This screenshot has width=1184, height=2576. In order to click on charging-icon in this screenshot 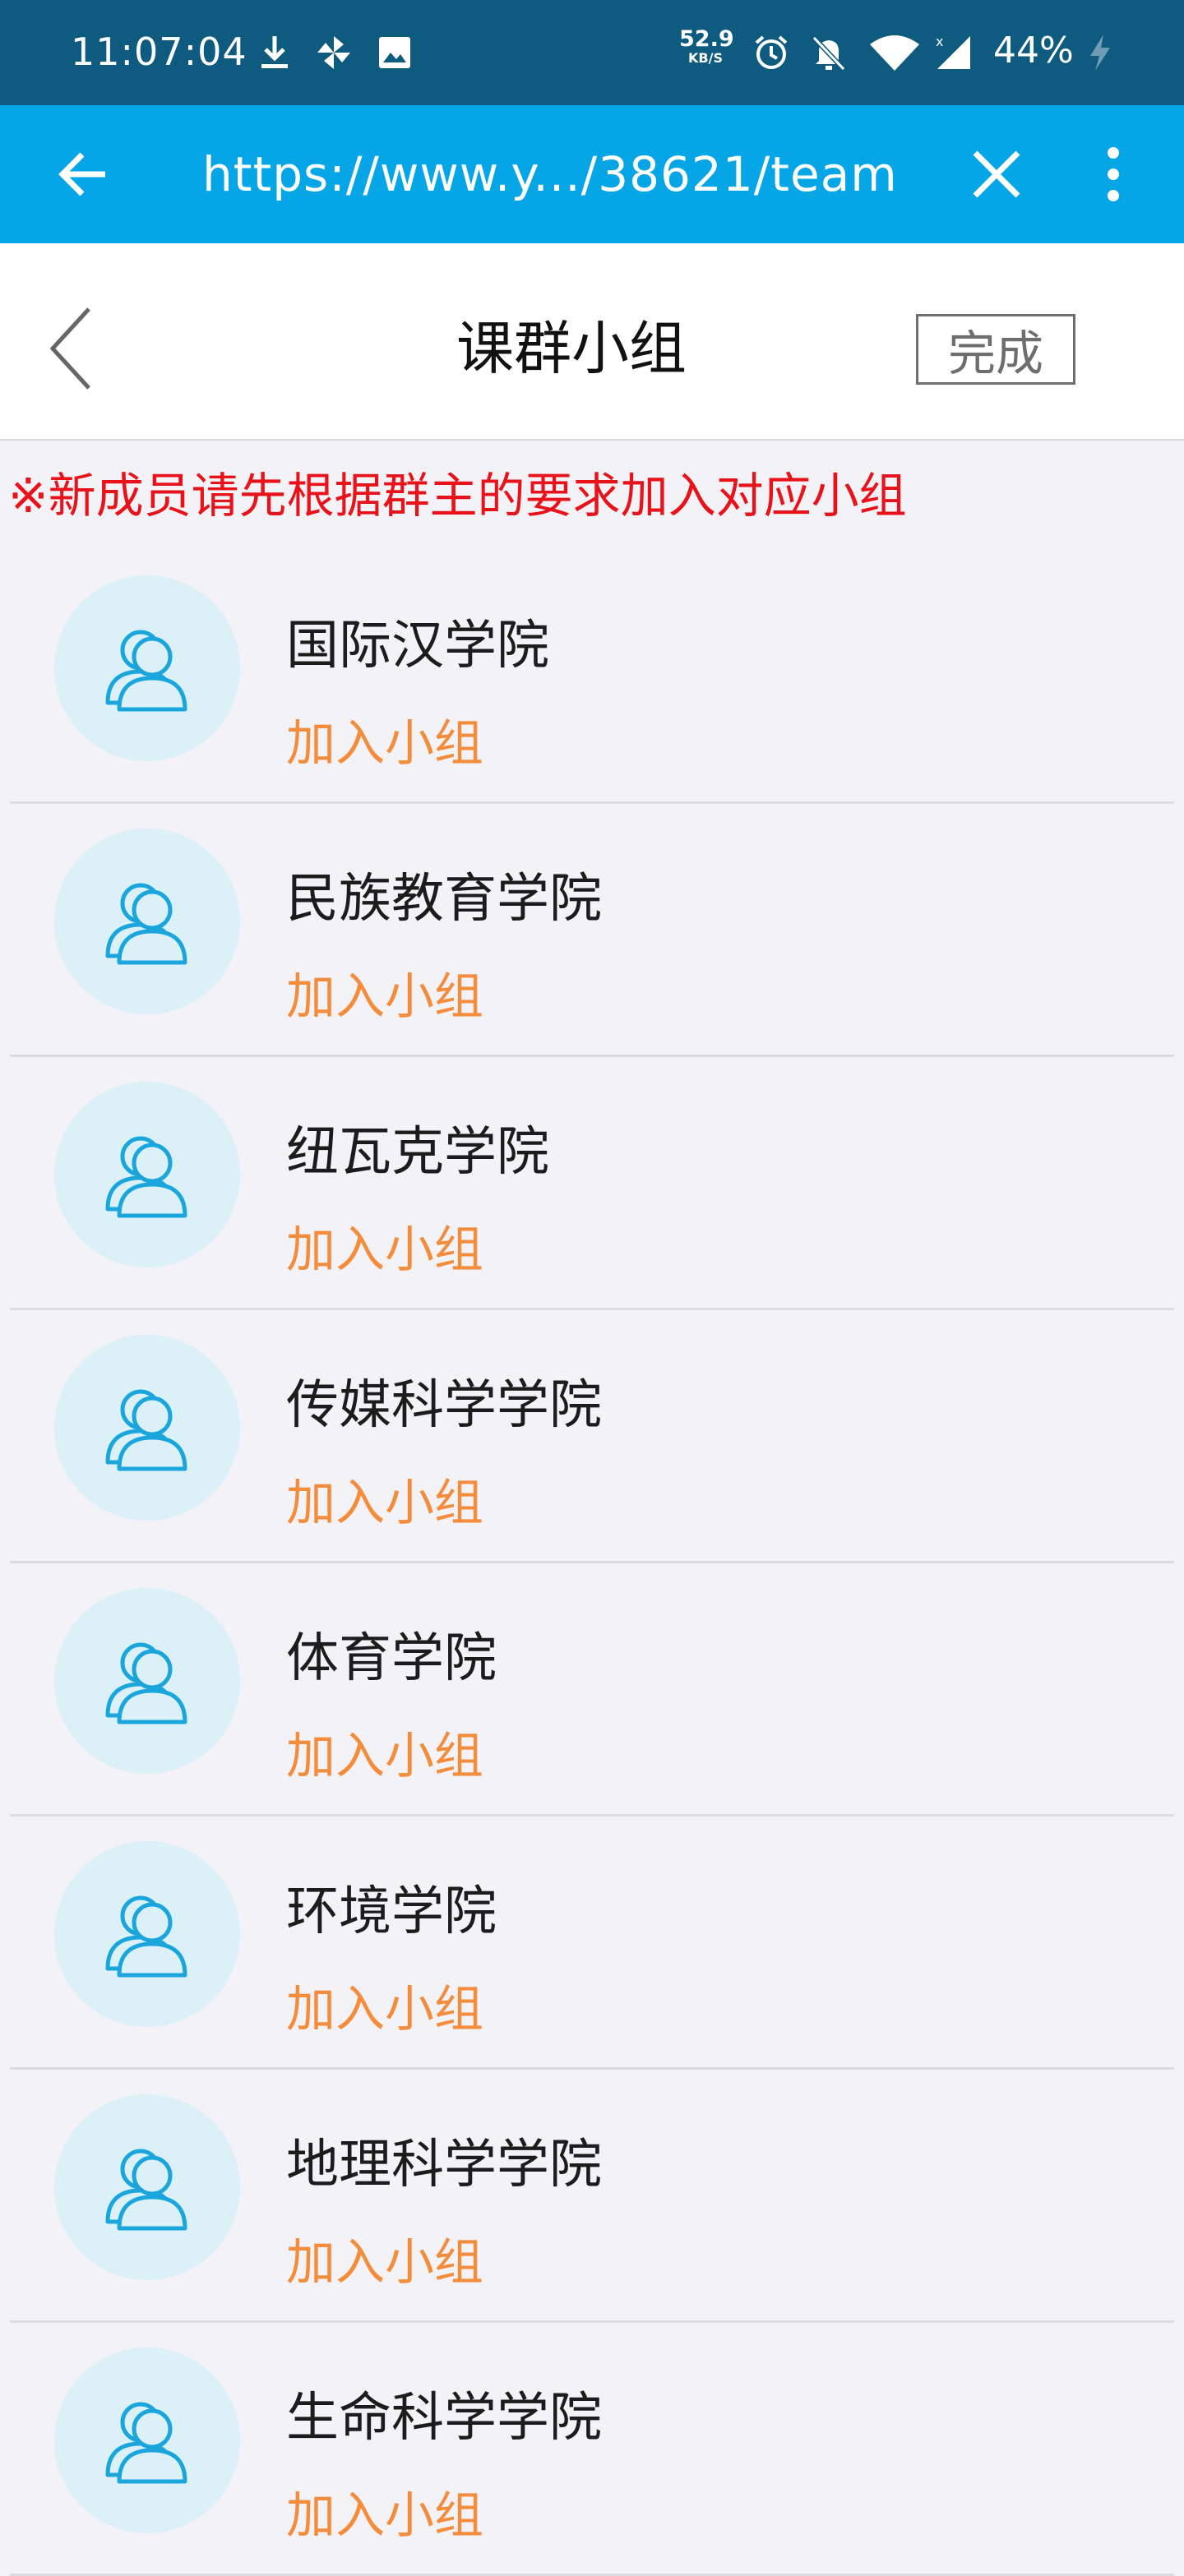, I will do `click(1100, 52)`.